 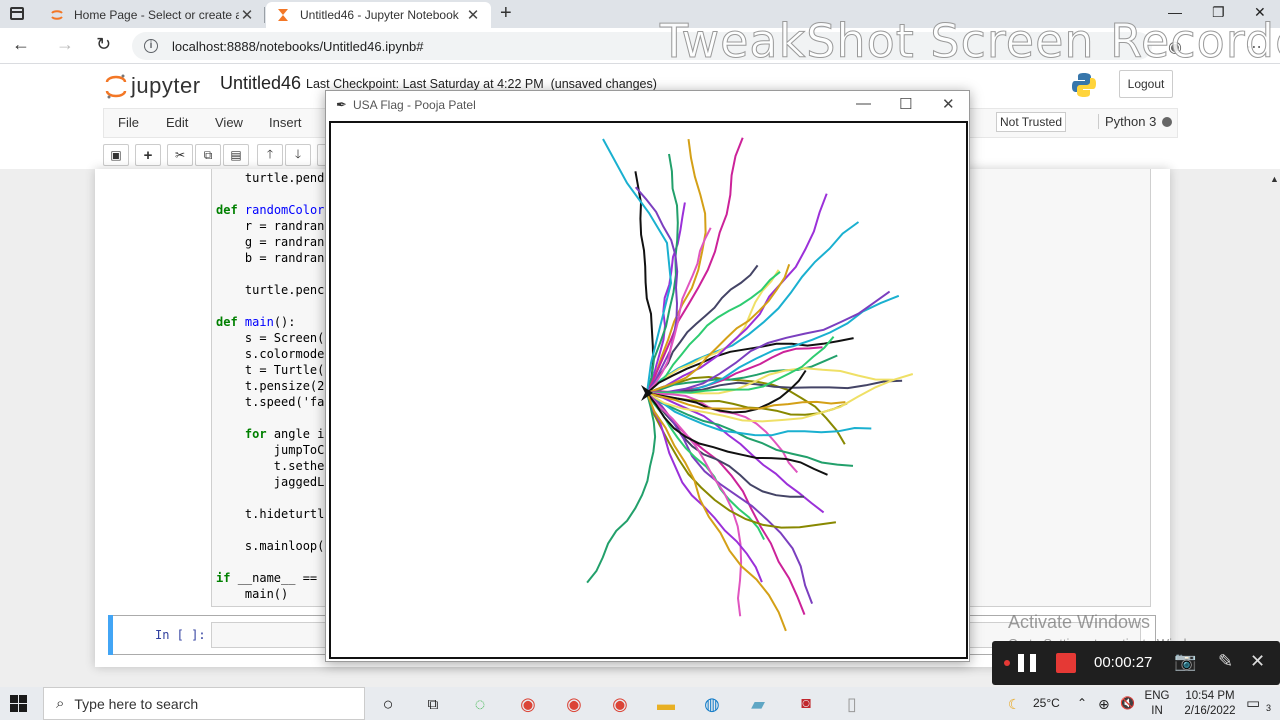 I want to click on turtle-maximize-icon: ☐, so click(x=905, y=104).